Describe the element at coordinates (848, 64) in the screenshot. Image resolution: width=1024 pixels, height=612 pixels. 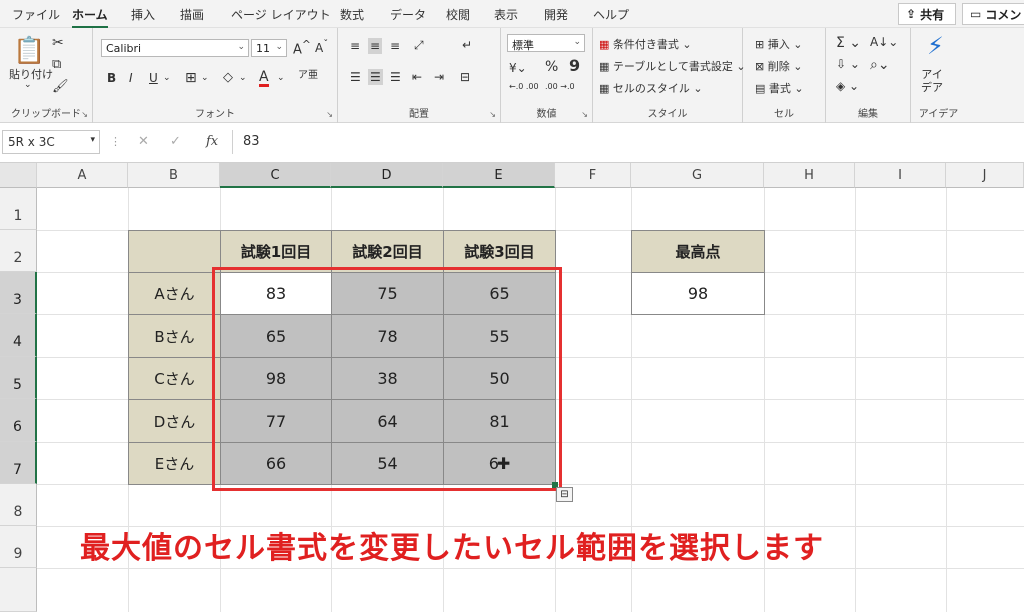
I see `fill-icon: ⇩ ⌄` at that location.